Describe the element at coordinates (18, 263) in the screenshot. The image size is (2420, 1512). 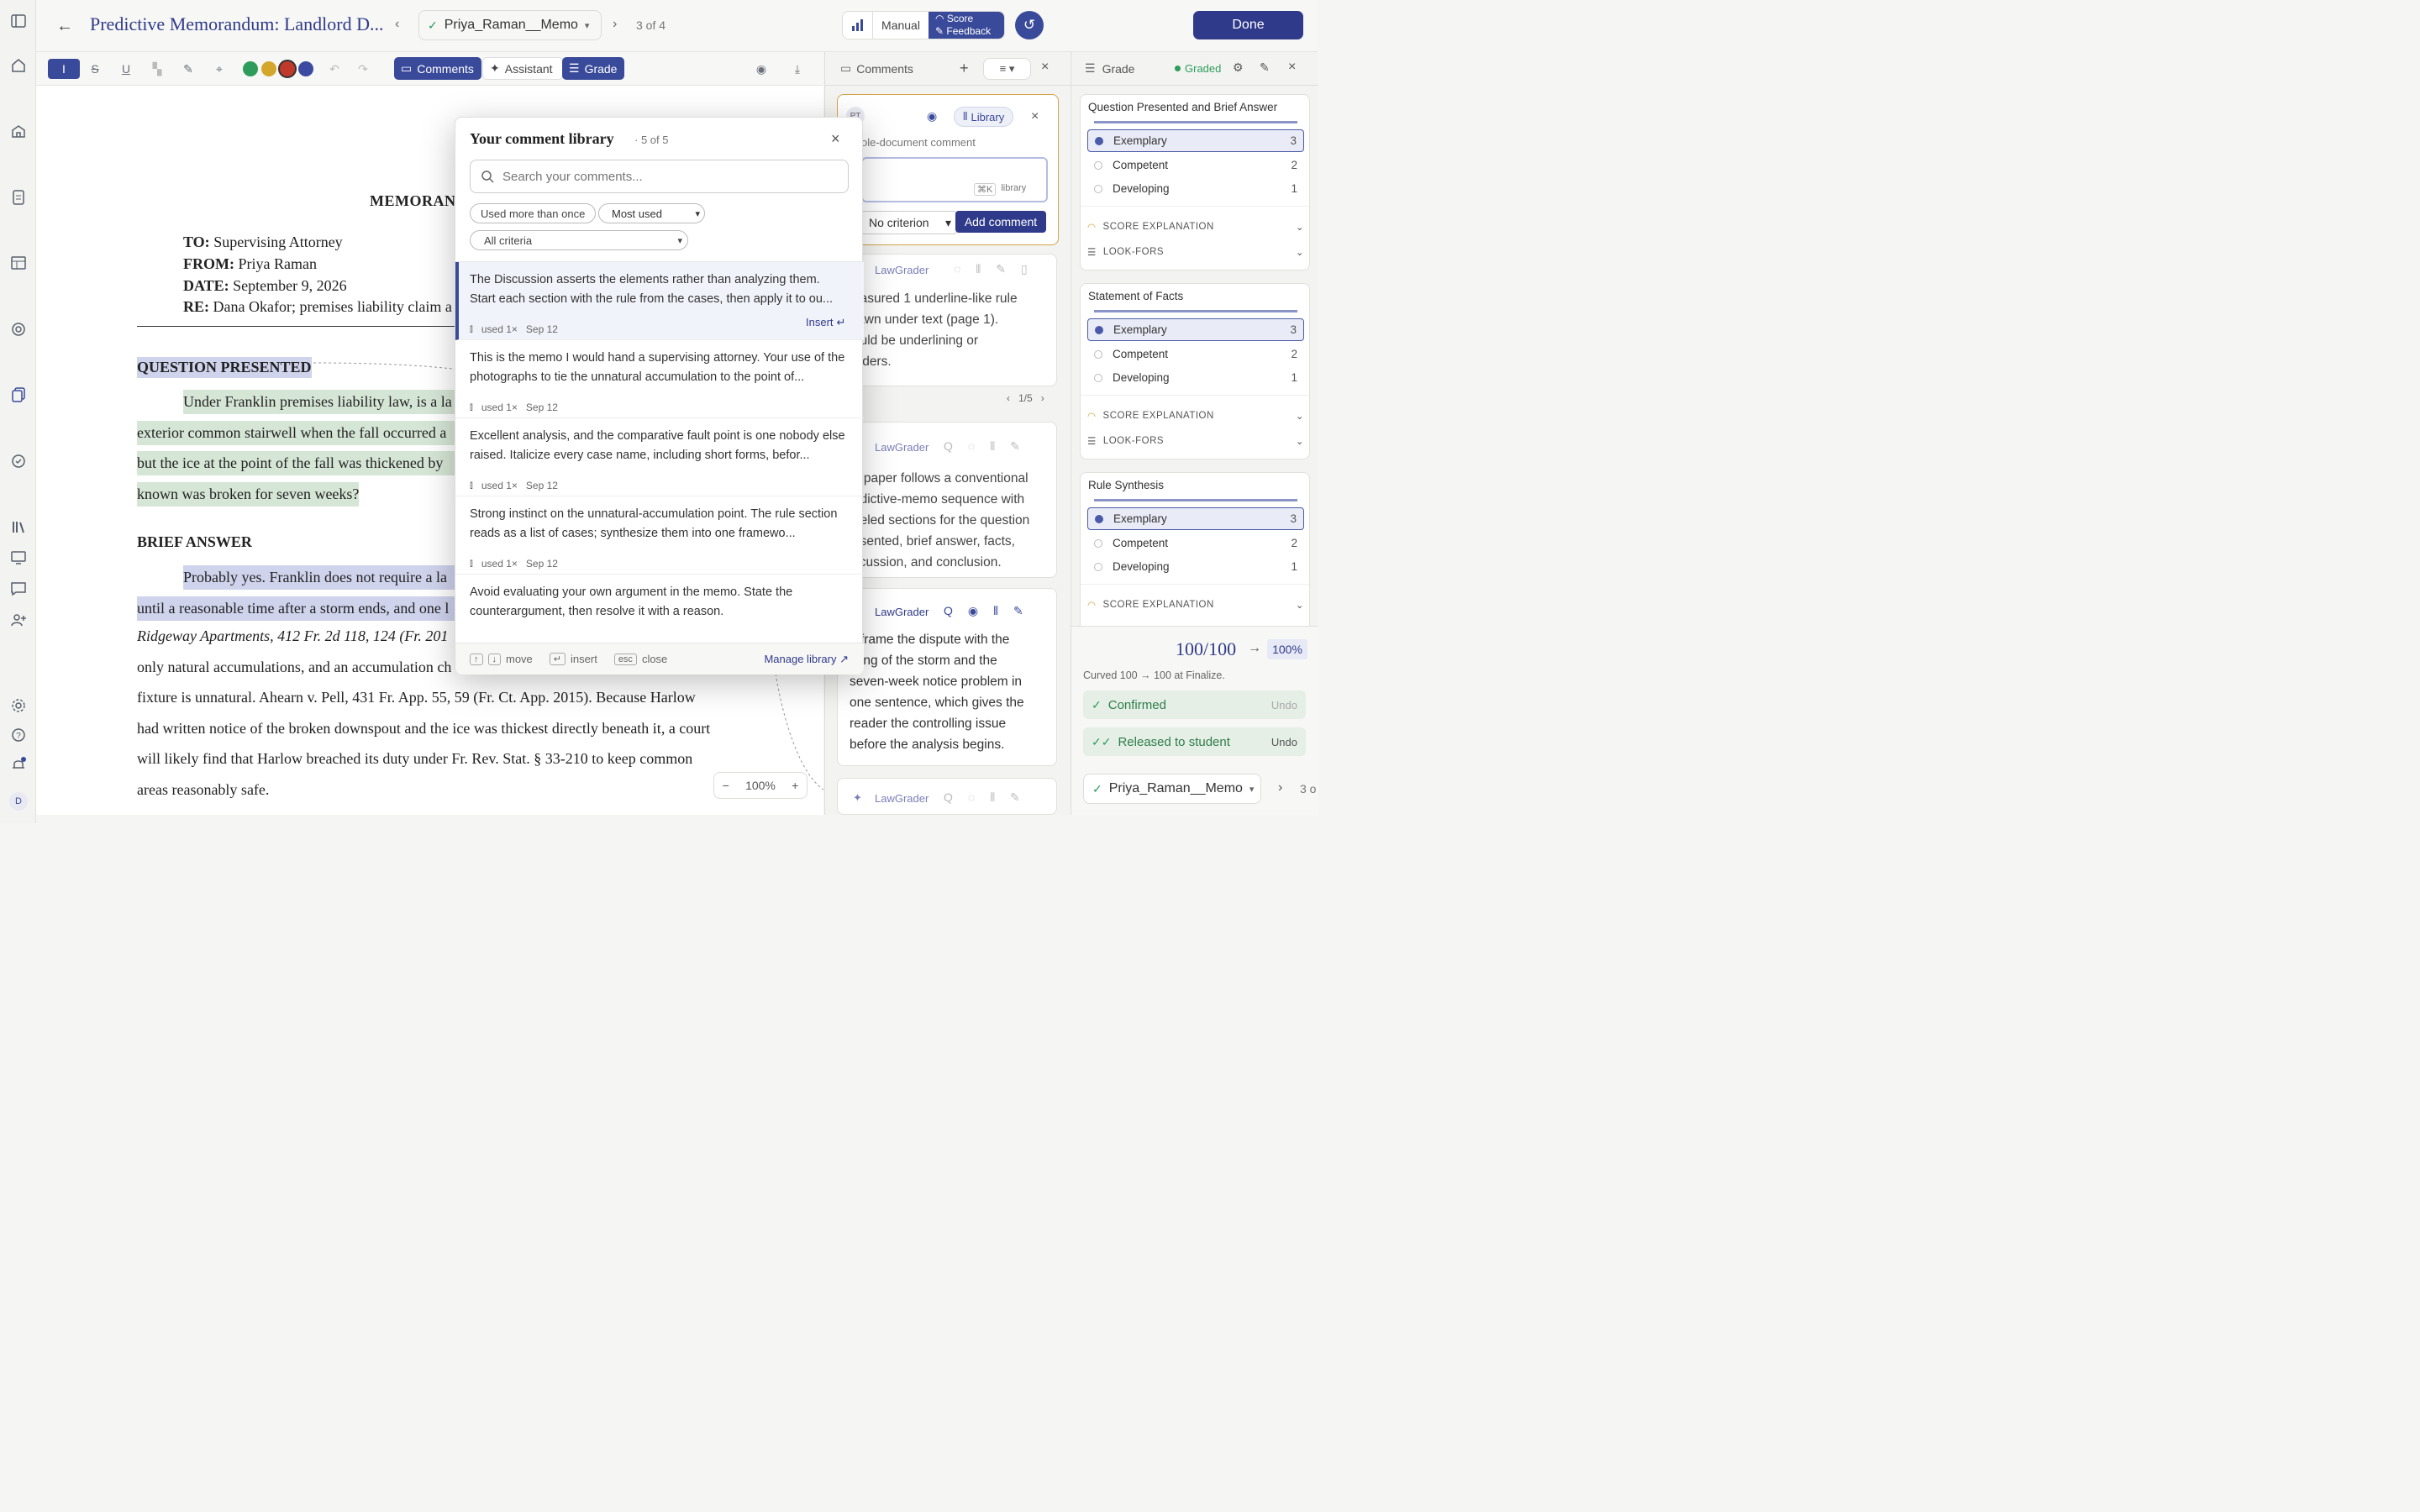
I see `table-icon` at that location.